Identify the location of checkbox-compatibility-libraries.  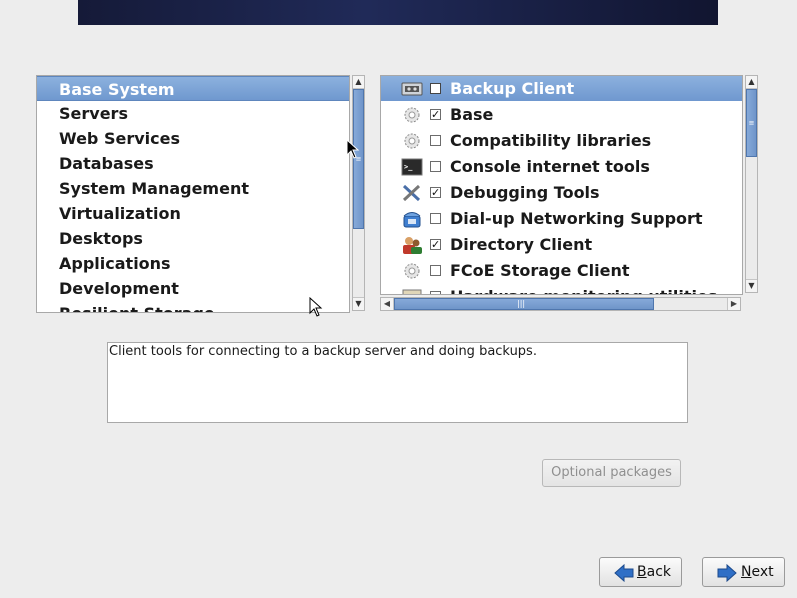
(435, 140).